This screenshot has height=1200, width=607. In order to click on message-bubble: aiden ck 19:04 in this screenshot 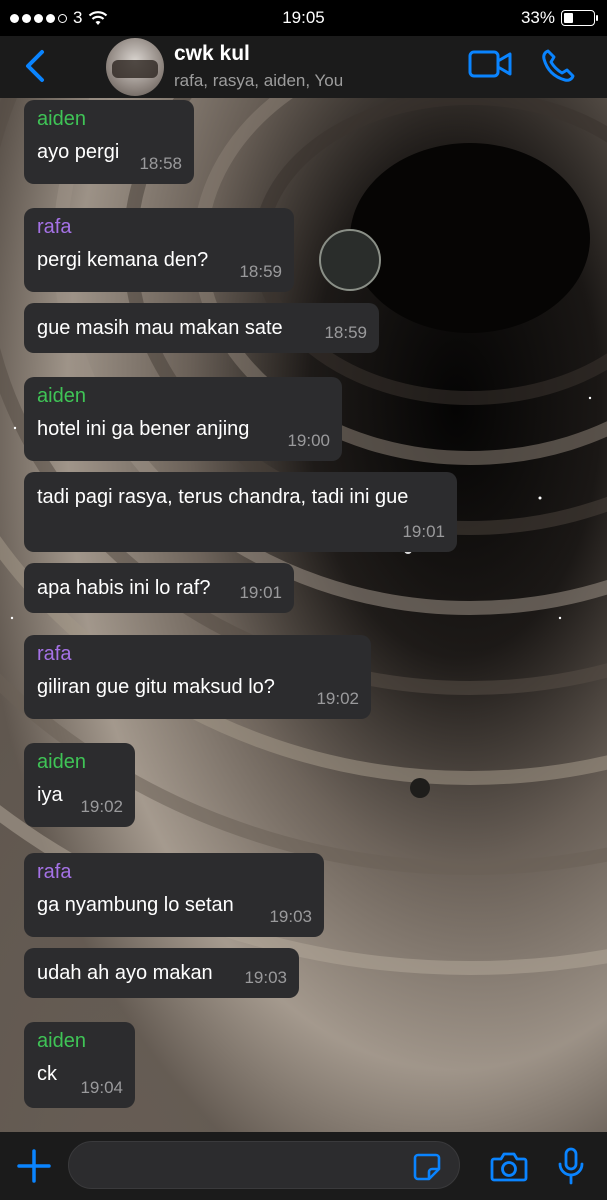, I will do `click(79, 1065)`.